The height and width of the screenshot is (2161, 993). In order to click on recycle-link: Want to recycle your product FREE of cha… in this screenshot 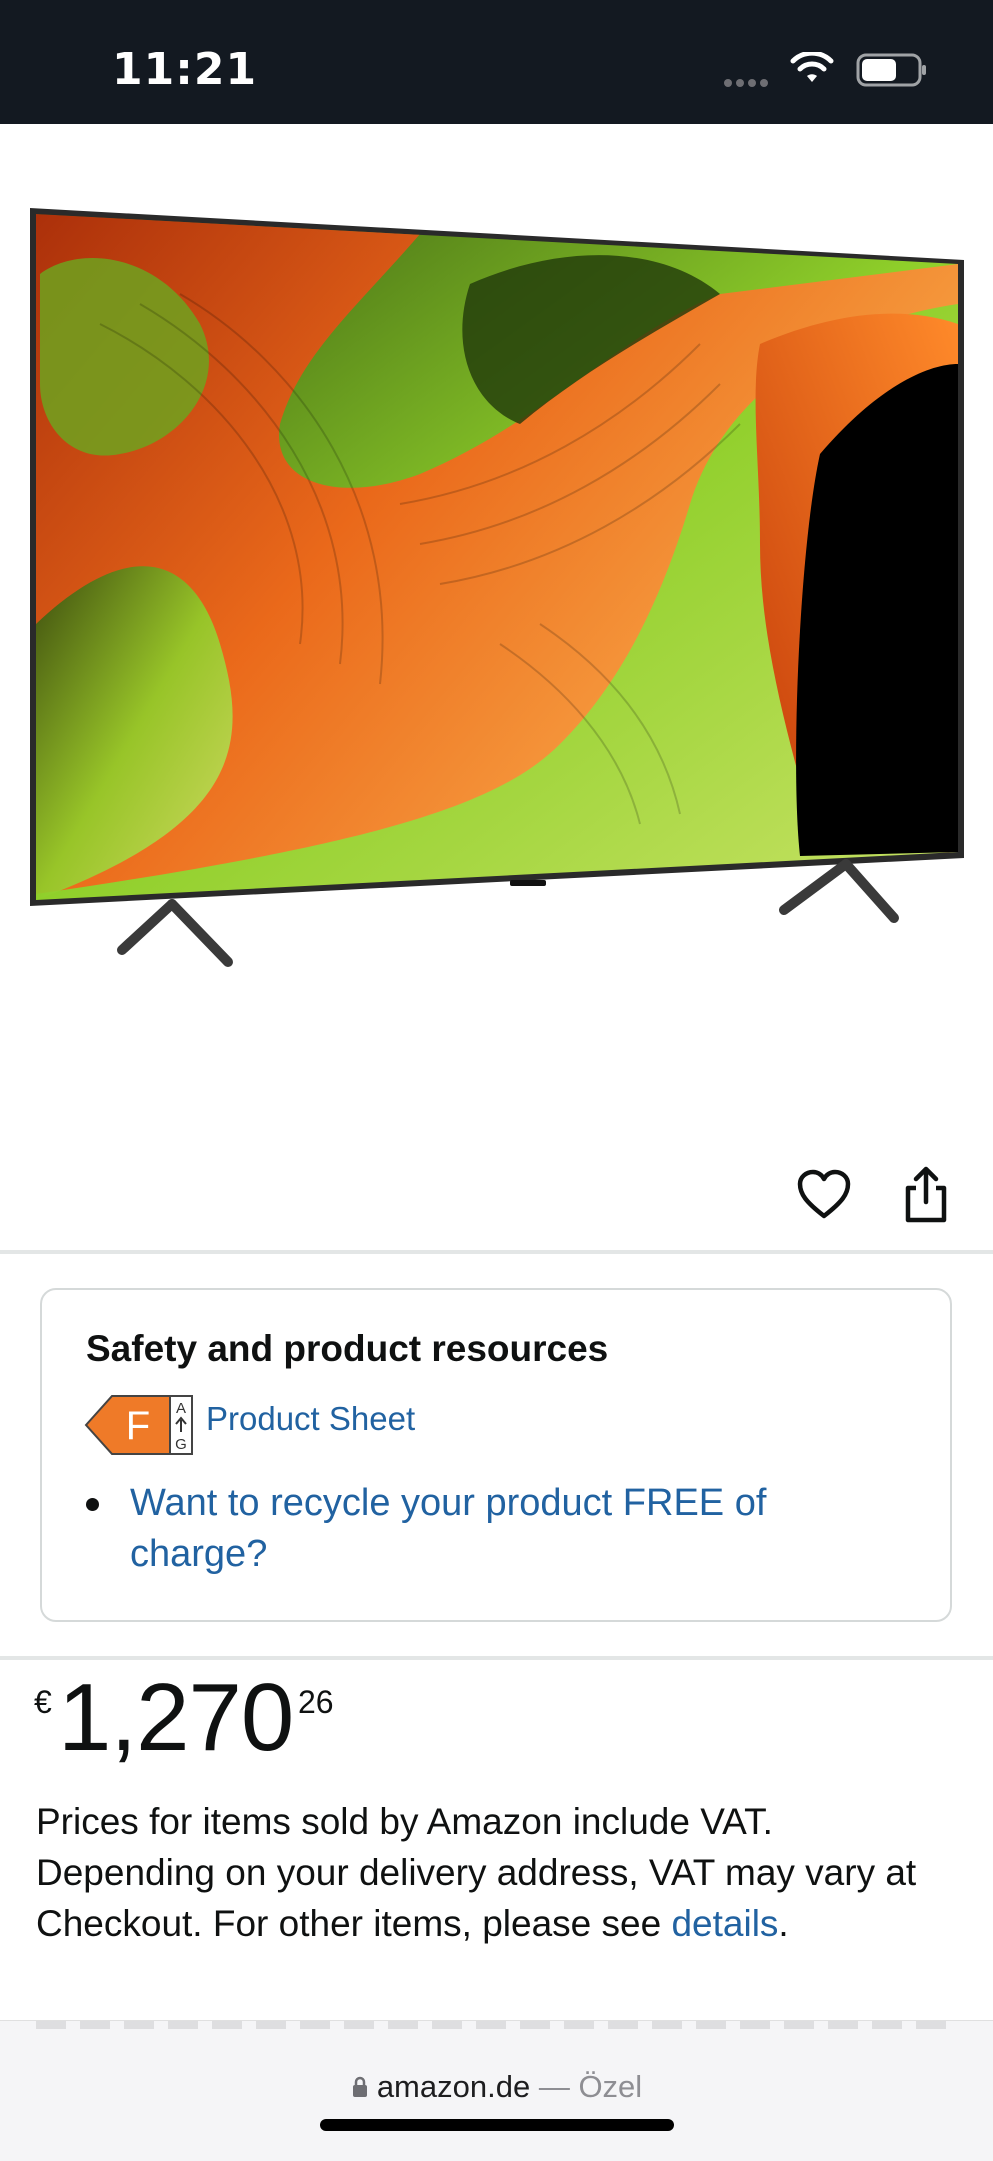, I will do `click(518, 1529)`.